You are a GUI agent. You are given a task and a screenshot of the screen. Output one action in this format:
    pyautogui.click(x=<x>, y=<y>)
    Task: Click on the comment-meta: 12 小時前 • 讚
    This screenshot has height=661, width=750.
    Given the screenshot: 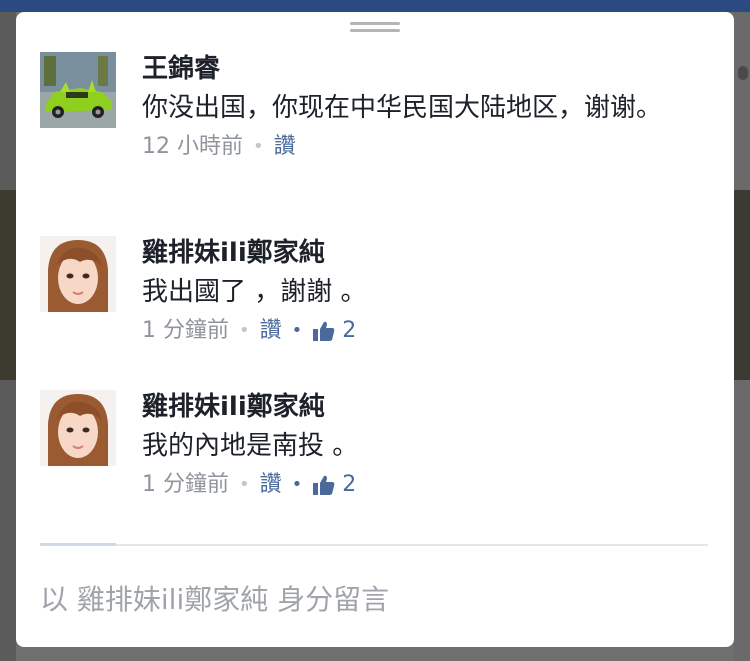 What is the action you would take?
    pyautogui.click(x=427, y=147)
    